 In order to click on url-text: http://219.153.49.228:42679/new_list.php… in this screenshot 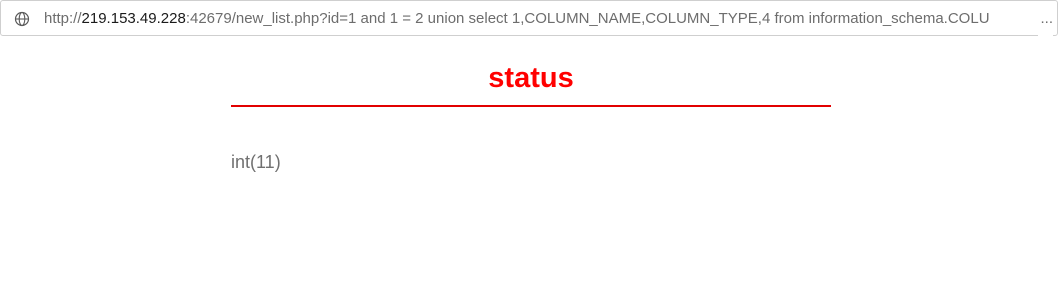, I will do `click(541, 19)`.